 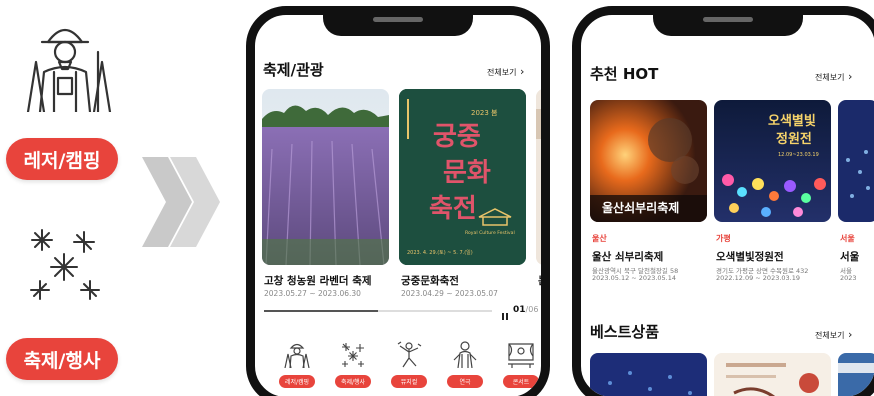 I want to click on card-title: 궁중문화축전, so click(x=430, y=280).